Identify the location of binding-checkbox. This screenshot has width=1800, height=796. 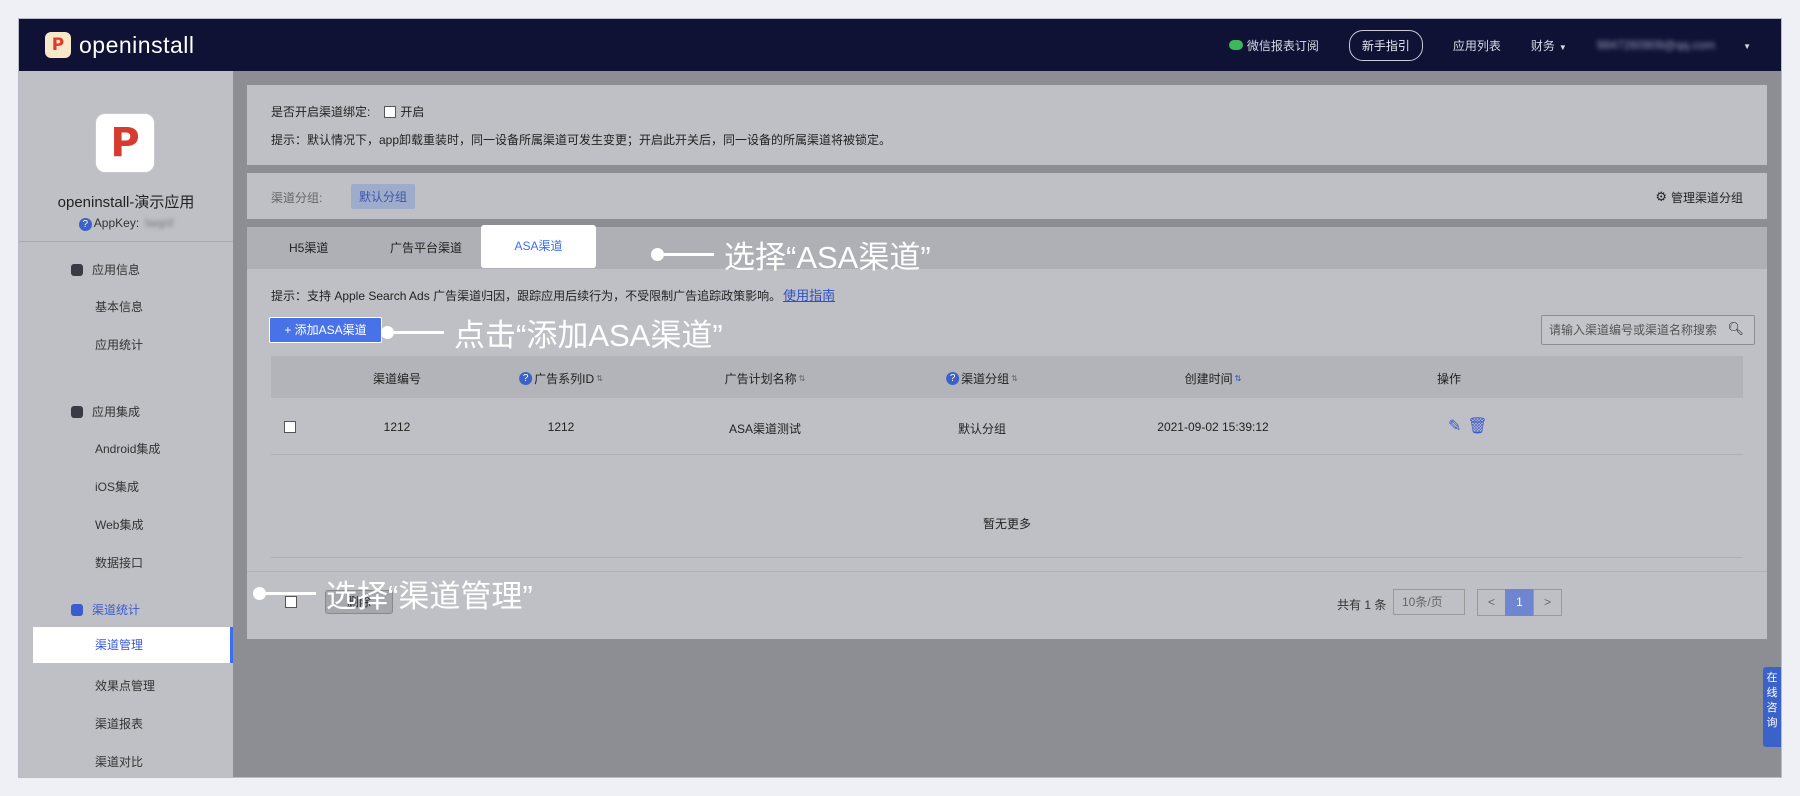
(390, 111).